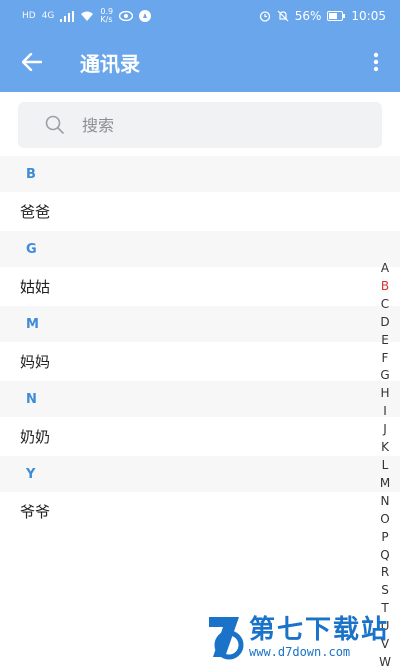 This screenshot has height=672, width=400. Describe the element at coordinates (385, 412) in the screenshot. I see `index-letter-i: I` at that location.